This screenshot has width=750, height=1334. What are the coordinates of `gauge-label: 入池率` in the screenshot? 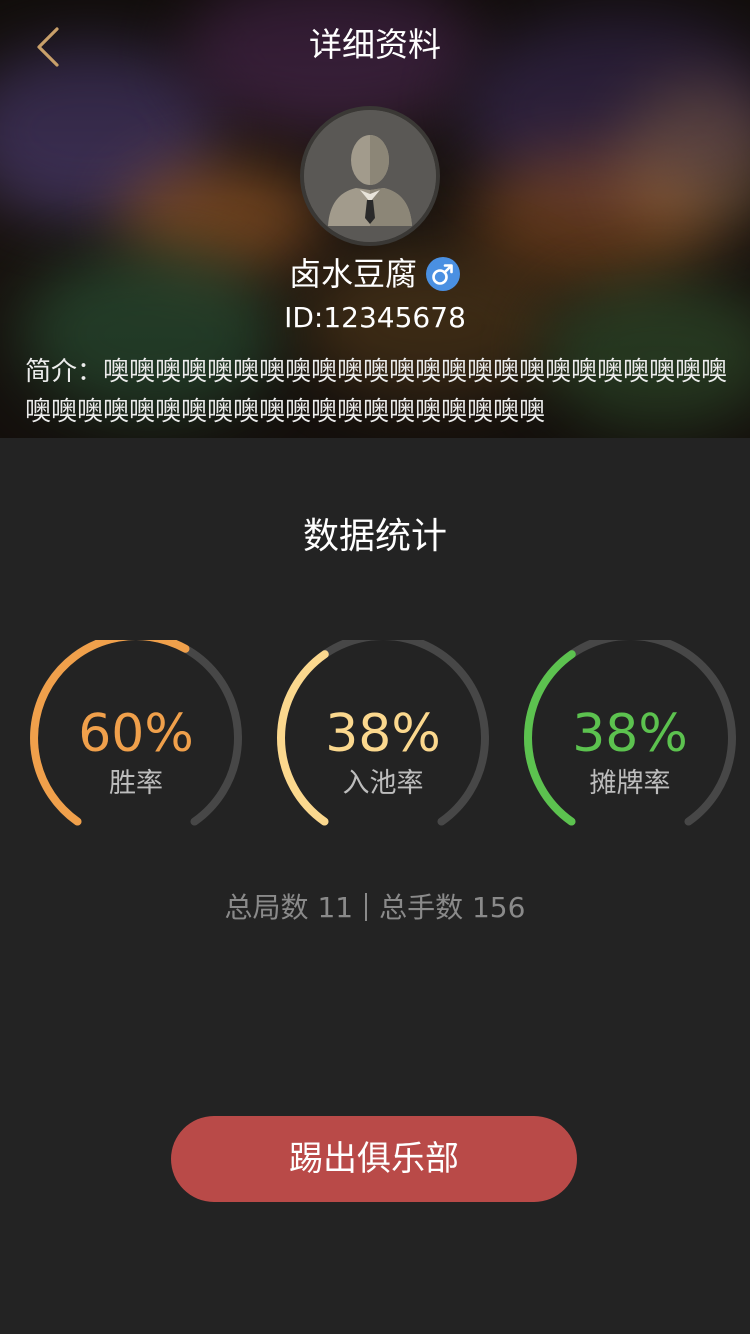 It's located at (383, 783).